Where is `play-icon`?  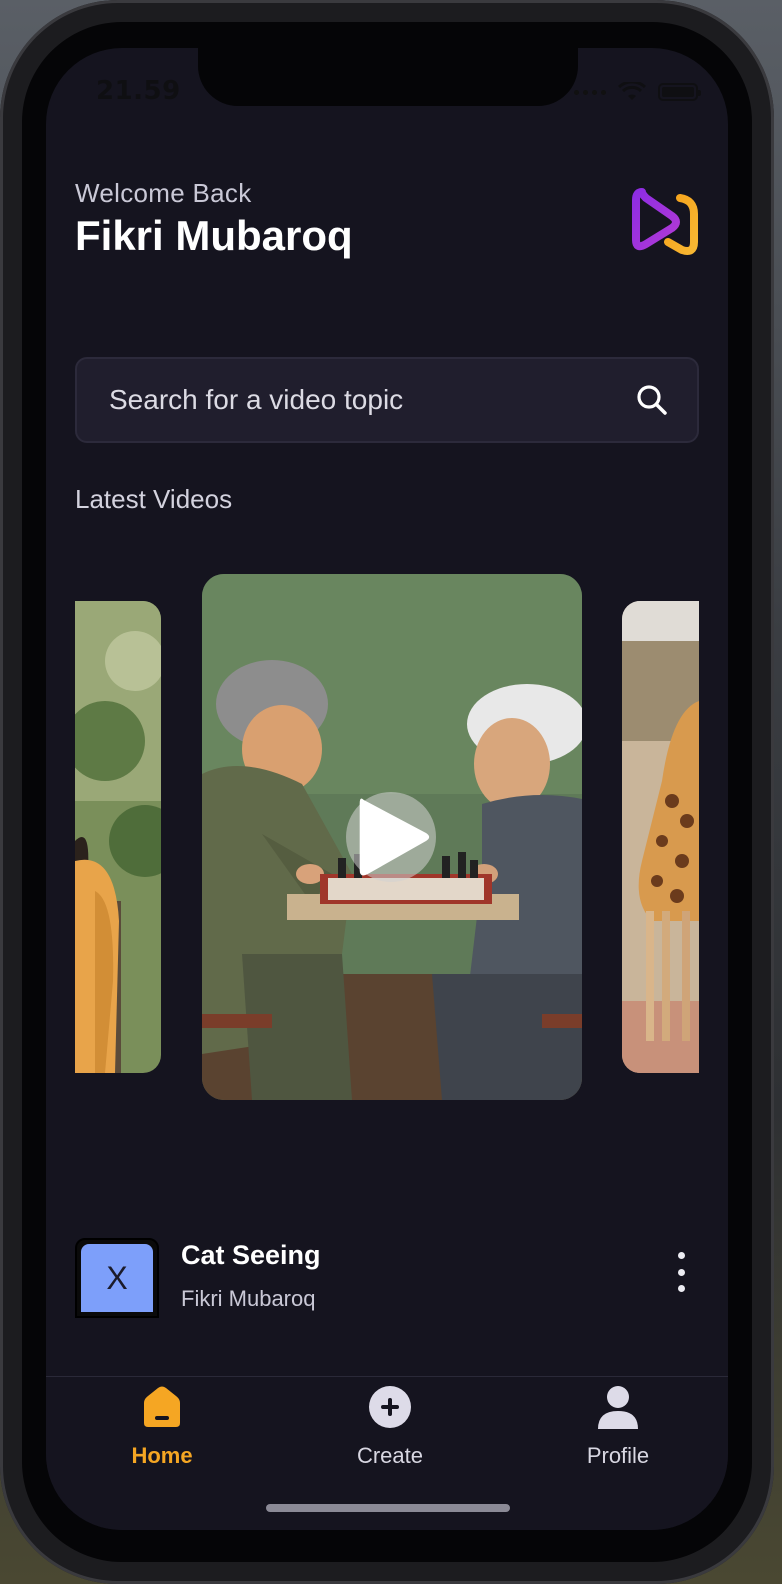
play-icon is located at coordinates (394, 837).